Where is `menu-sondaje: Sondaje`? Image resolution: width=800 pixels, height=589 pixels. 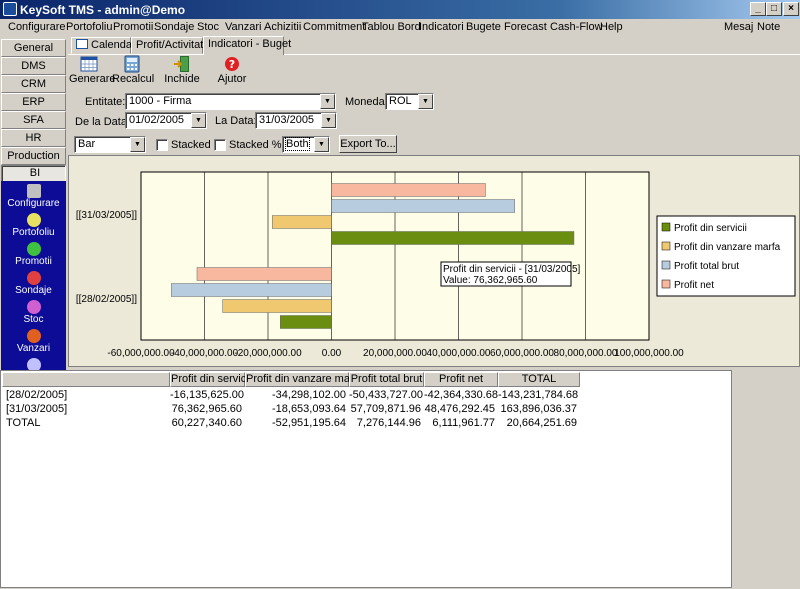 menu-sondaje: Sondaje is located at coordinates (174, 27).